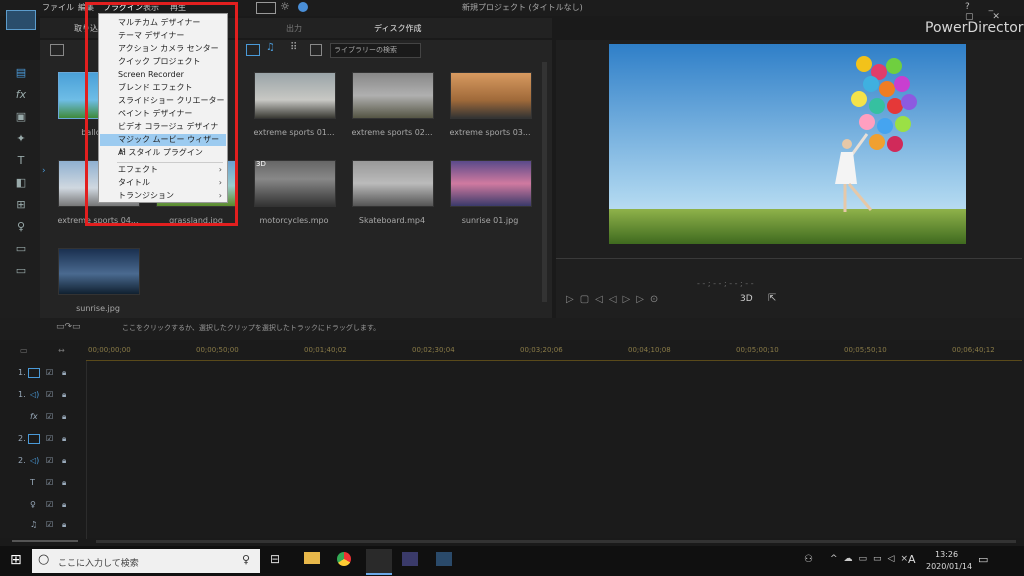  What do you see at coordinates (146, 561) in the screenshot?
I see `taskbar-search-input: ○ ここに入力して検索 ♀` at bounding box center [146, 561].